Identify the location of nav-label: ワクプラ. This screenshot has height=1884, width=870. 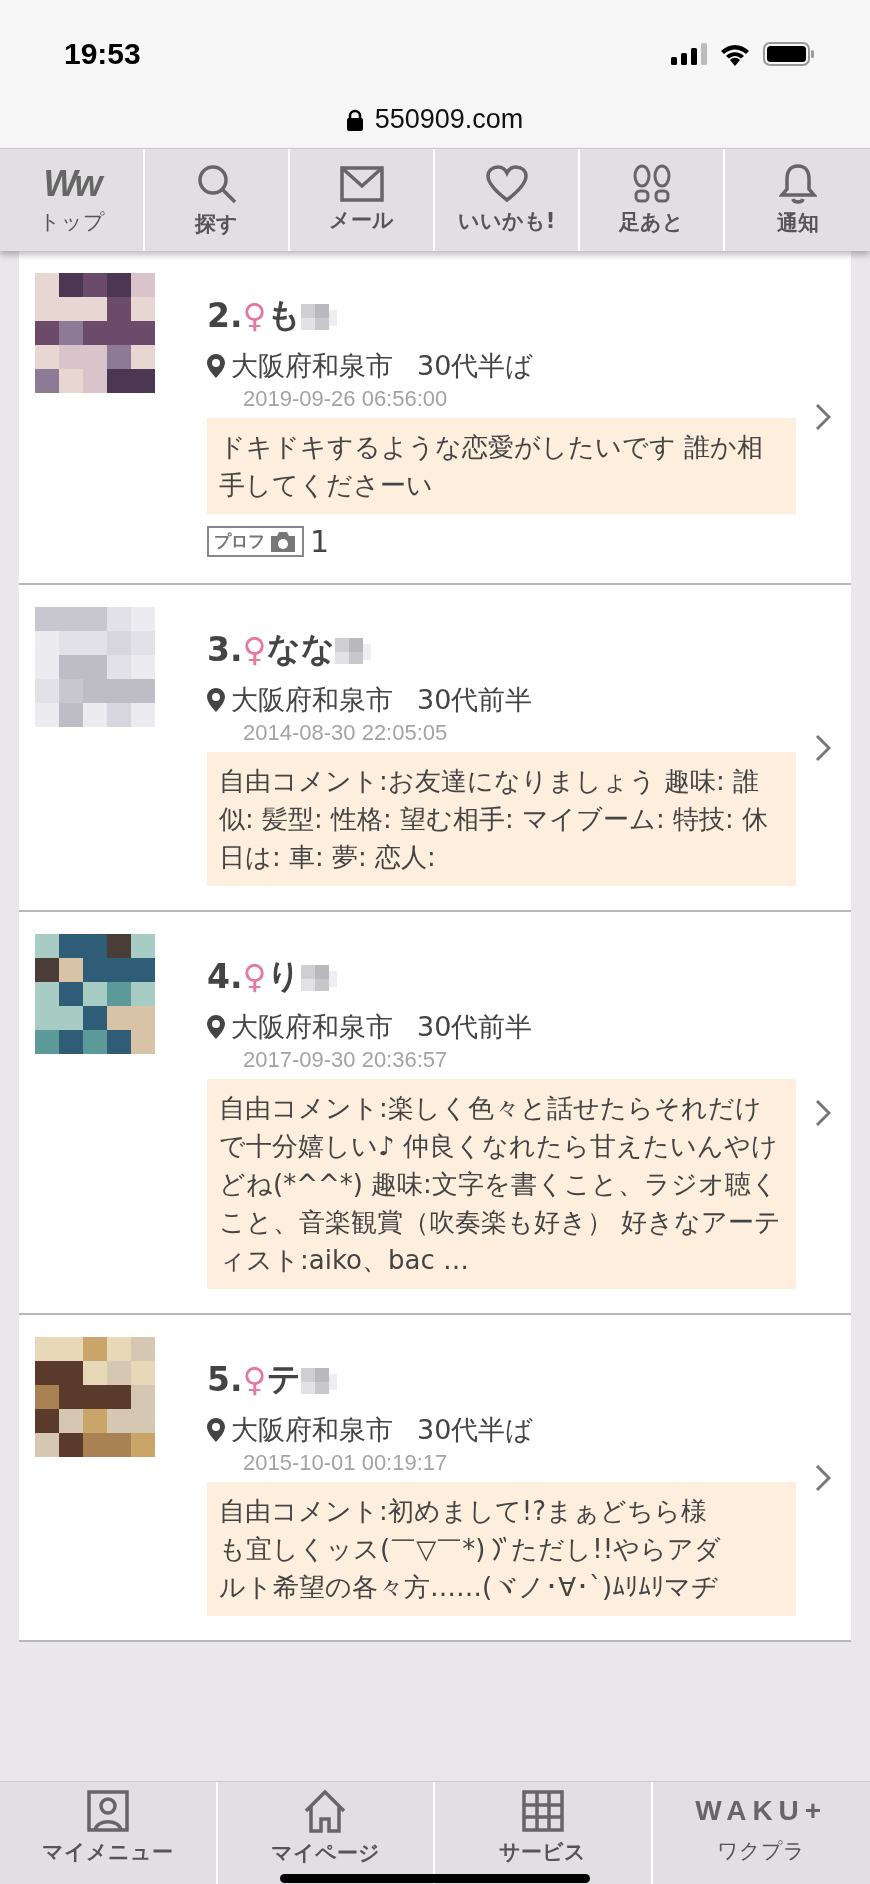
(761, 1851).